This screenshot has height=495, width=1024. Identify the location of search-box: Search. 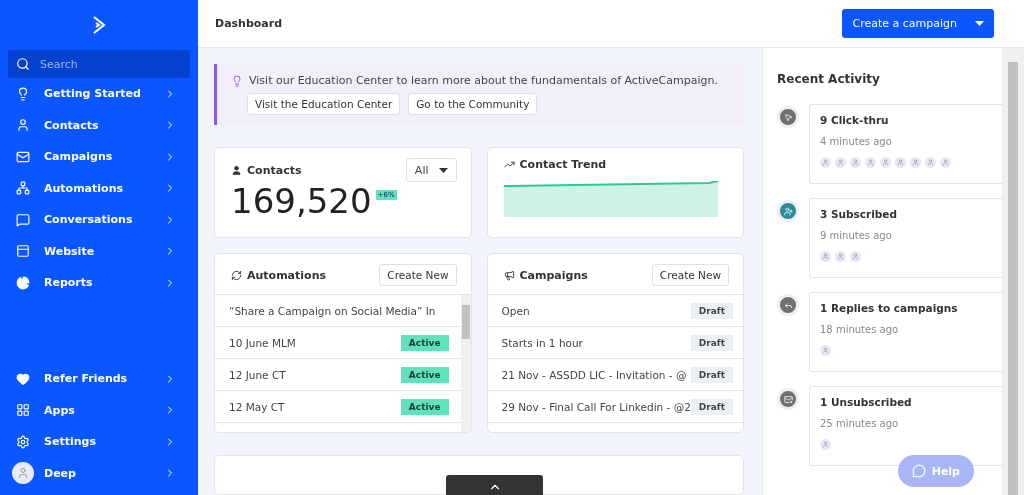
(99, 64).